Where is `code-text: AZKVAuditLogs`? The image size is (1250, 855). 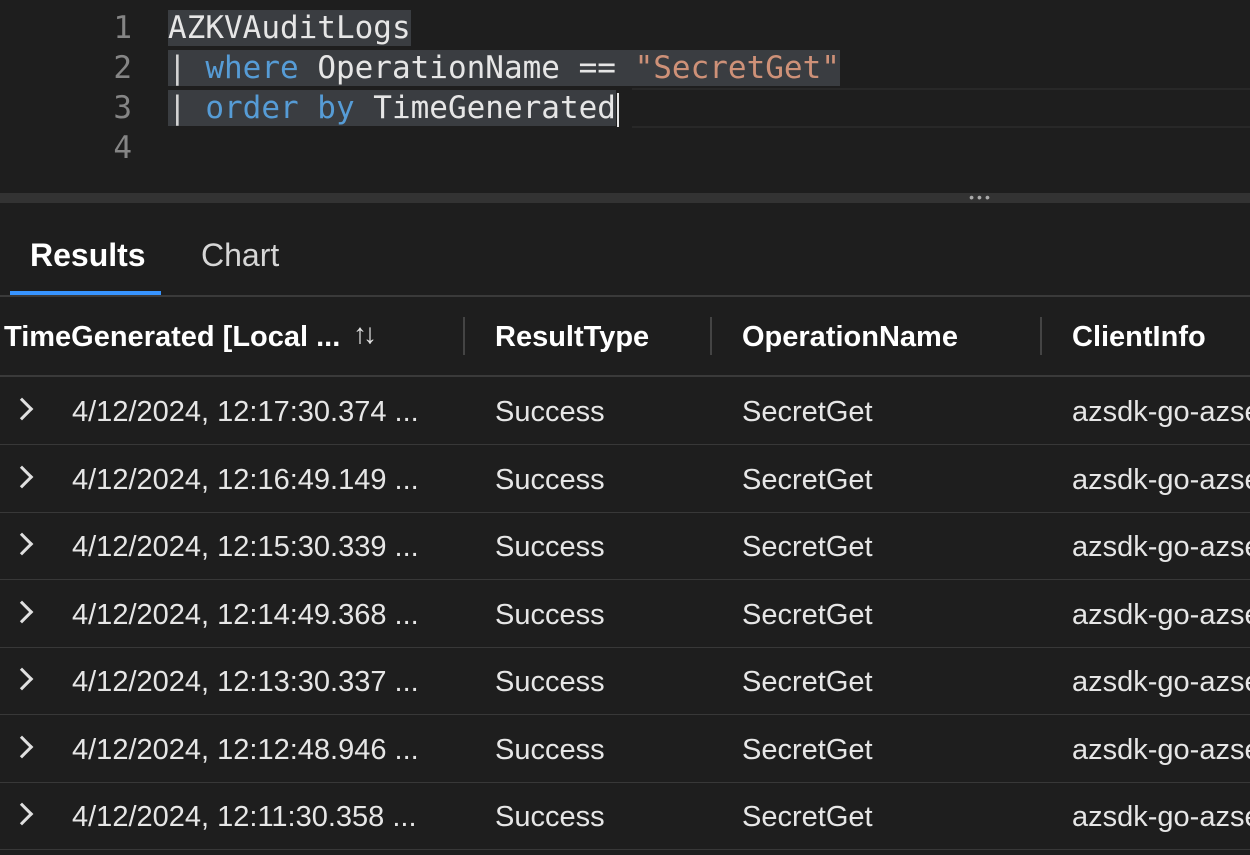 code-text: AZKVAuditLogs is located at coordinates (289, 28).